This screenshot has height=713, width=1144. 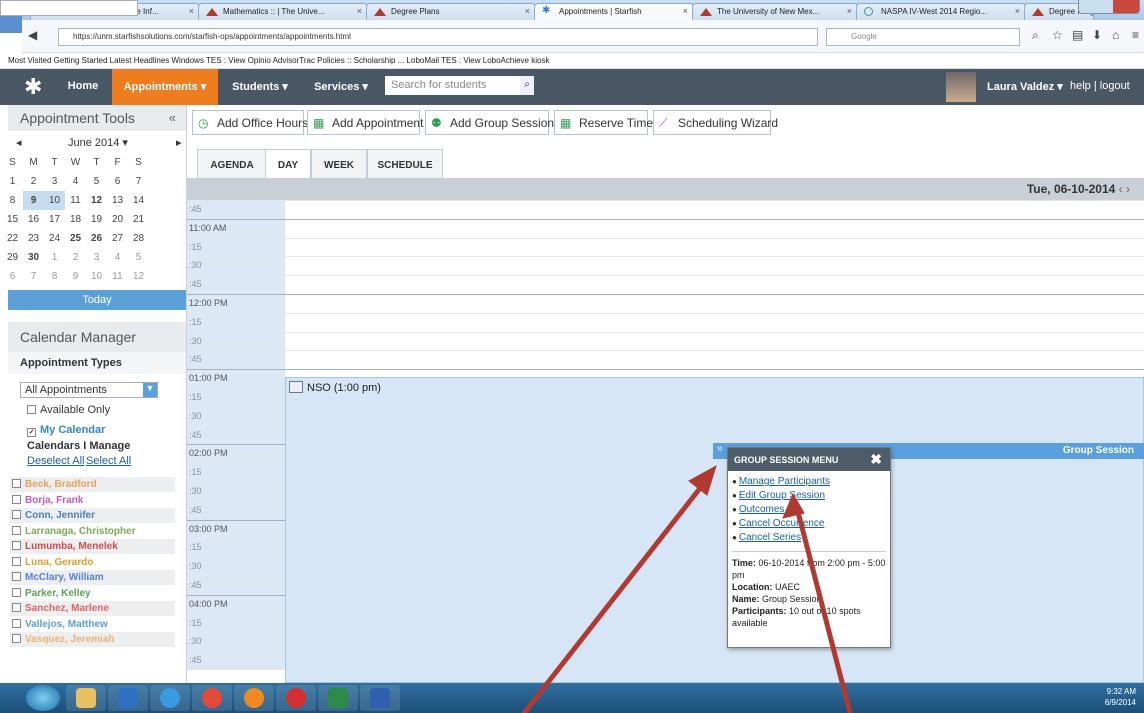 I want to click on browser-tab: Degree Plans ×, so click(x=451, y=11).